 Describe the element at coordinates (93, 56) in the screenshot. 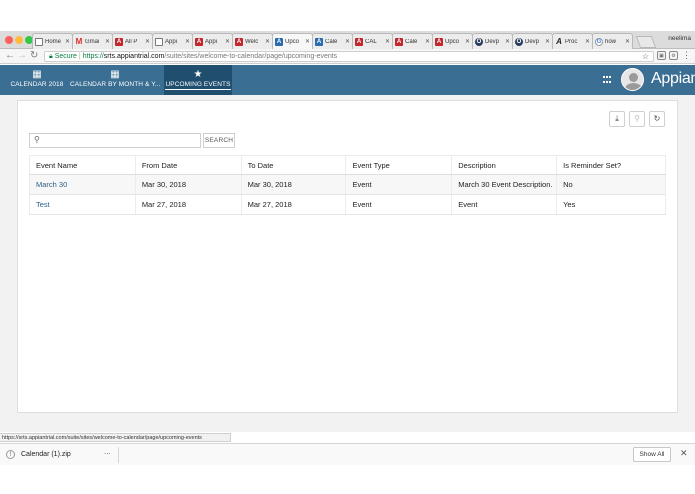

I see `url-scheme: https://` at that location.